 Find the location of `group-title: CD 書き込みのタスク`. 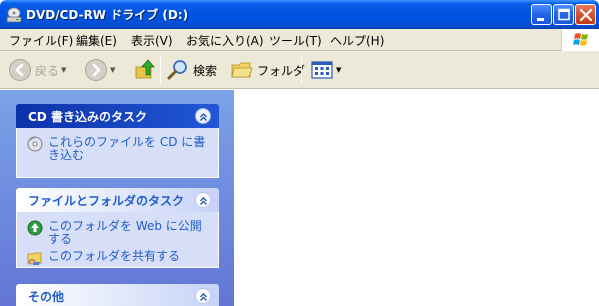

group-title: CD 書き込みのタスク is located at coordinates (87, 116).